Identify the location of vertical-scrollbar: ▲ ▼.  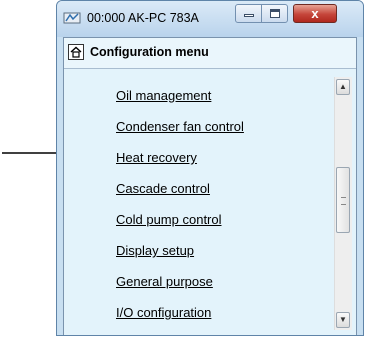
(343, 203).